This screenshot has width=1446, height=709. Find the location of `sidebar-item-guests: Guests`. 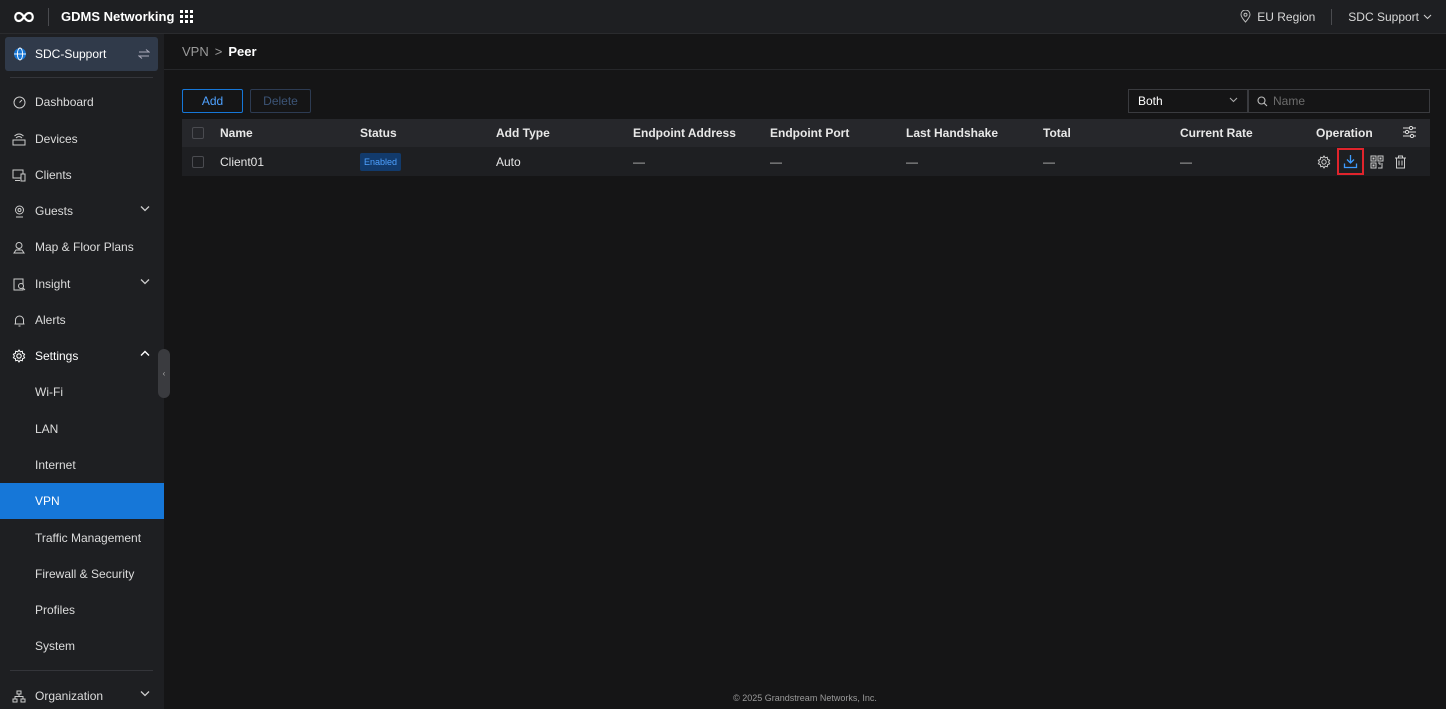

sidebar-item-guests: Guests is located at coordinates (82, 211).